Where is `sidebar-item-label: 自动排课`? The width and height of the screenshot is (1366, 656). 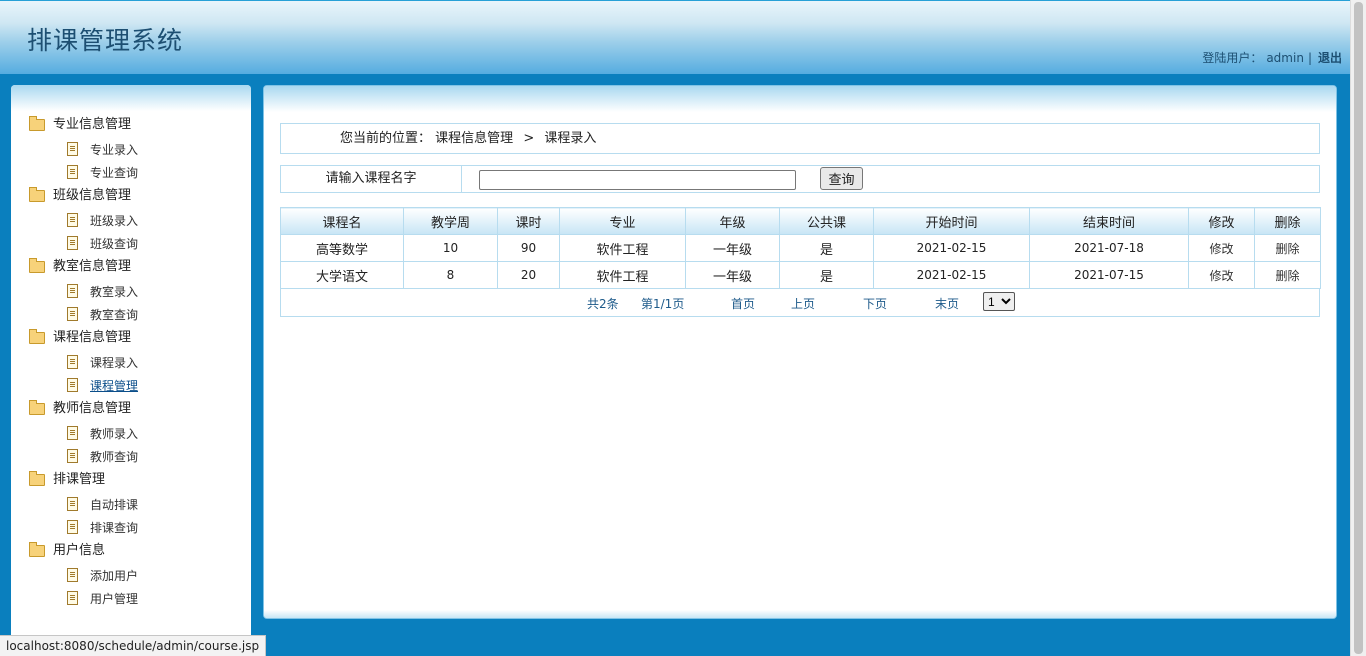 sidebar-item-label: 自动排课 is located at coordinates (114, 505).